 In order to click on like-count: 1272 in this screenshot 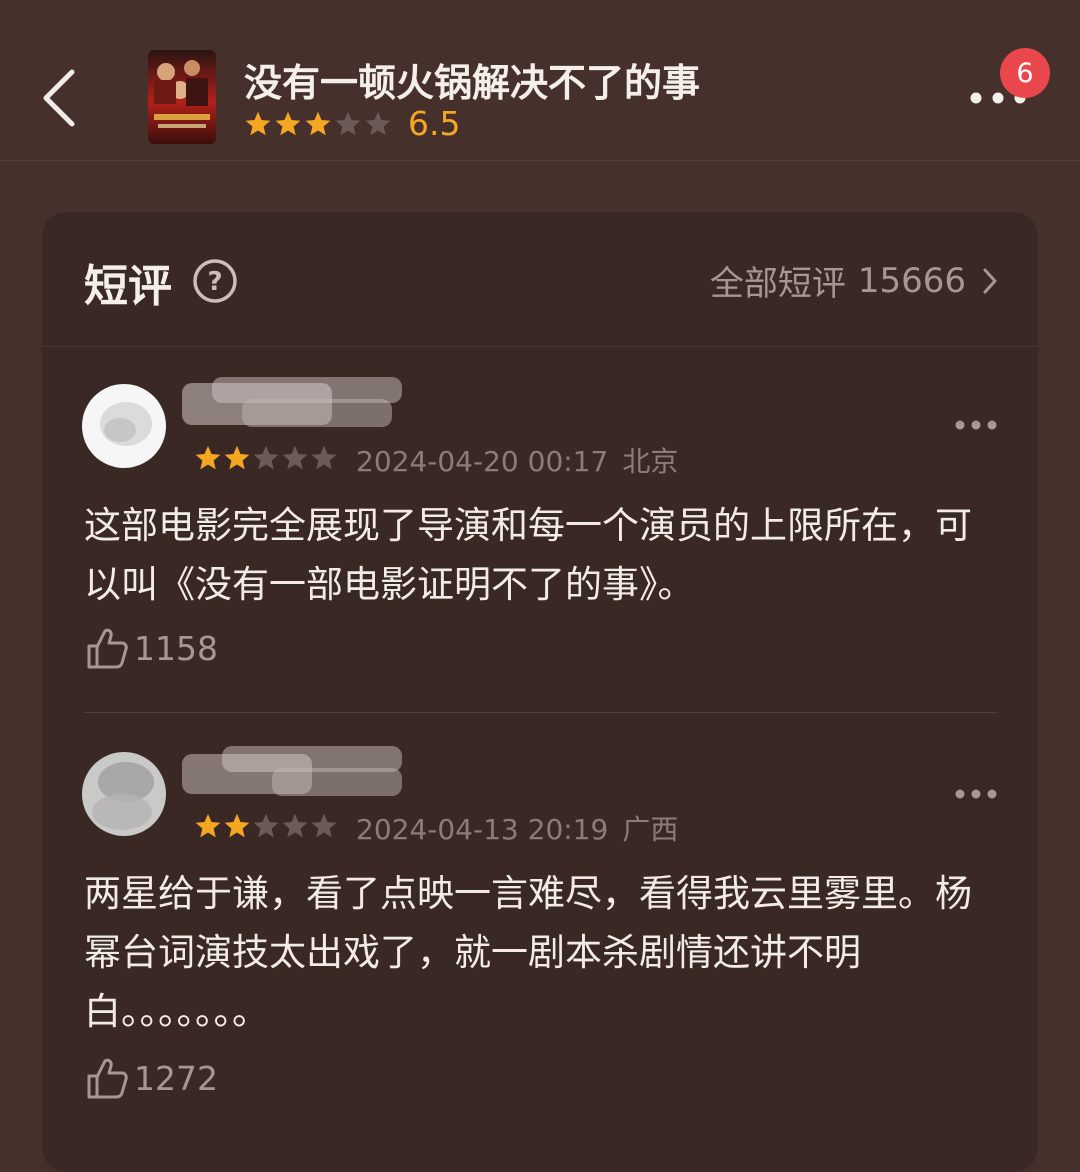, I will do `click(176, 1078)`.